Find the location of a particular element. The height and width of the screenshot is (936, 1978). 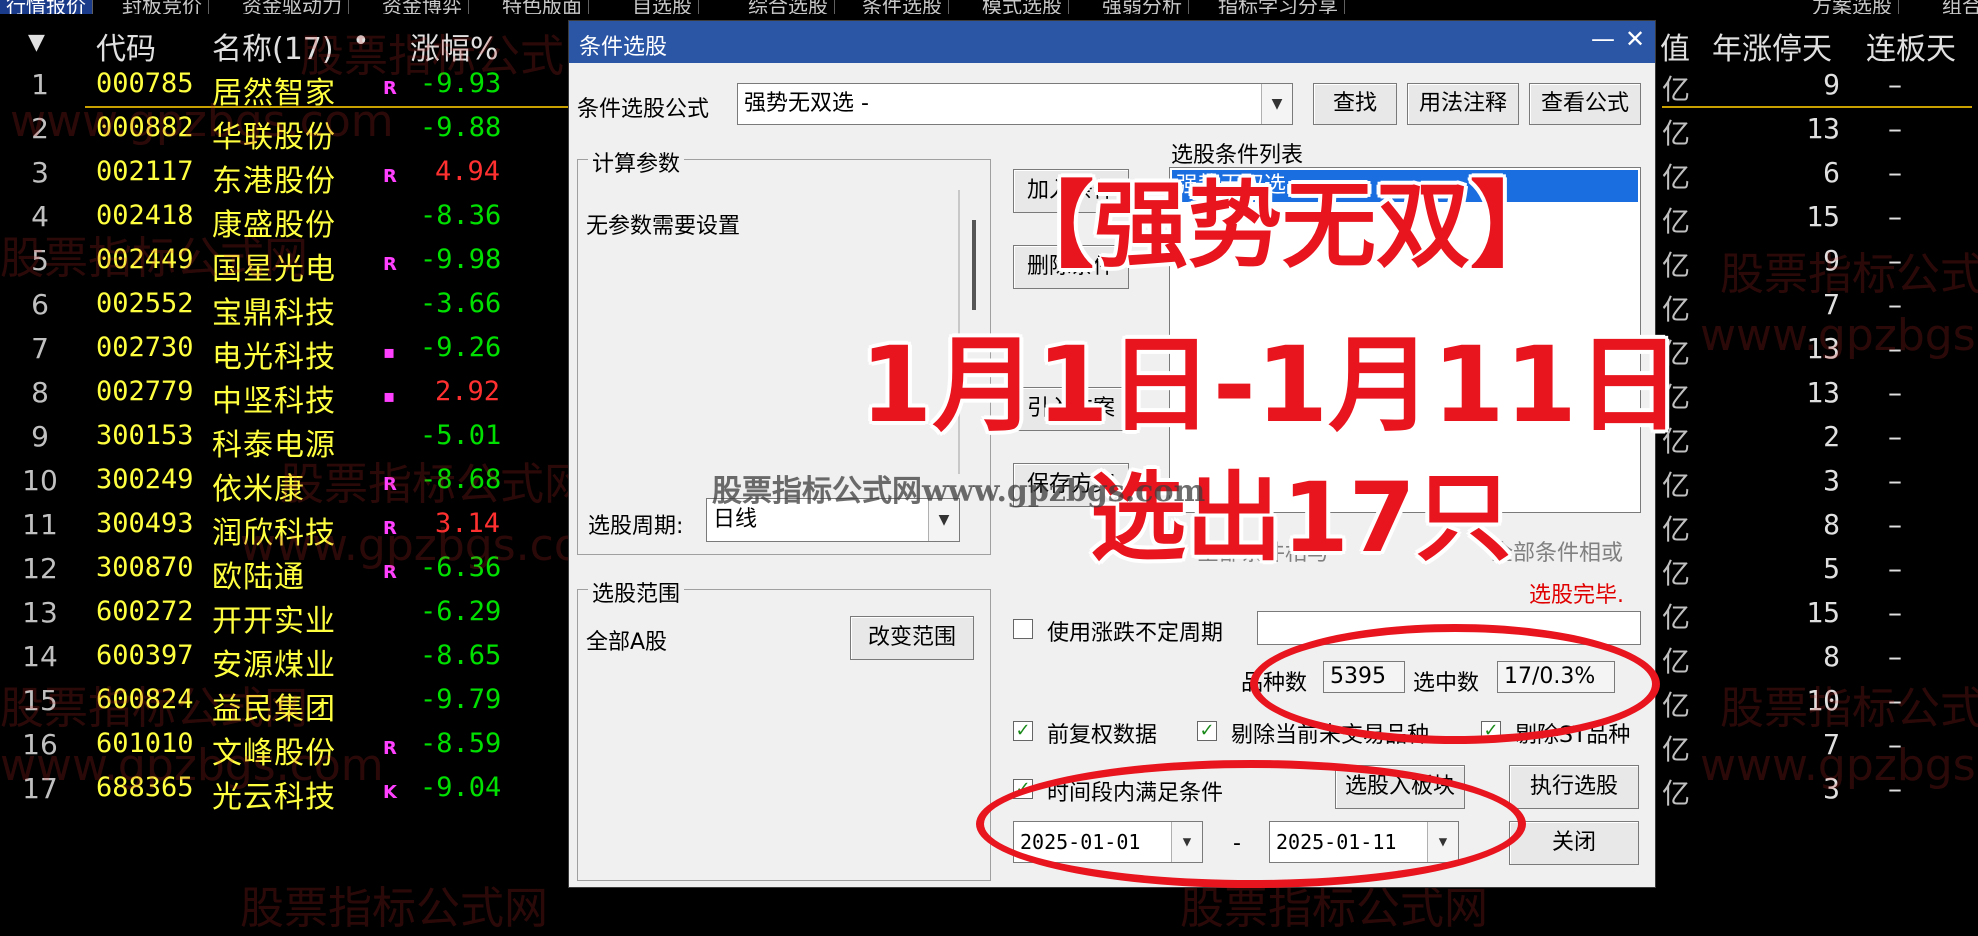

row-index: 4 is located at coordinates (40, 216).